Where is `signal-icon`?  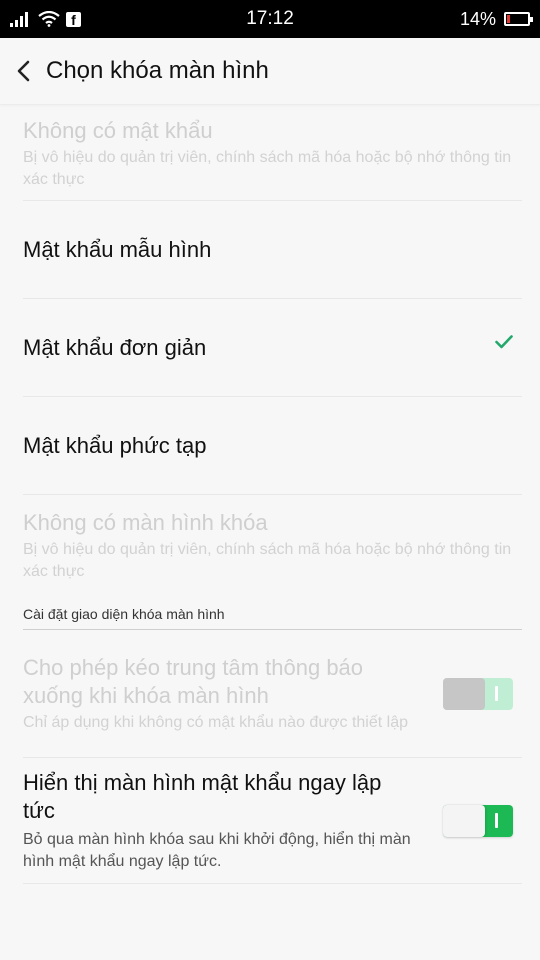 signal-icon is located at coordinates (19, 19).